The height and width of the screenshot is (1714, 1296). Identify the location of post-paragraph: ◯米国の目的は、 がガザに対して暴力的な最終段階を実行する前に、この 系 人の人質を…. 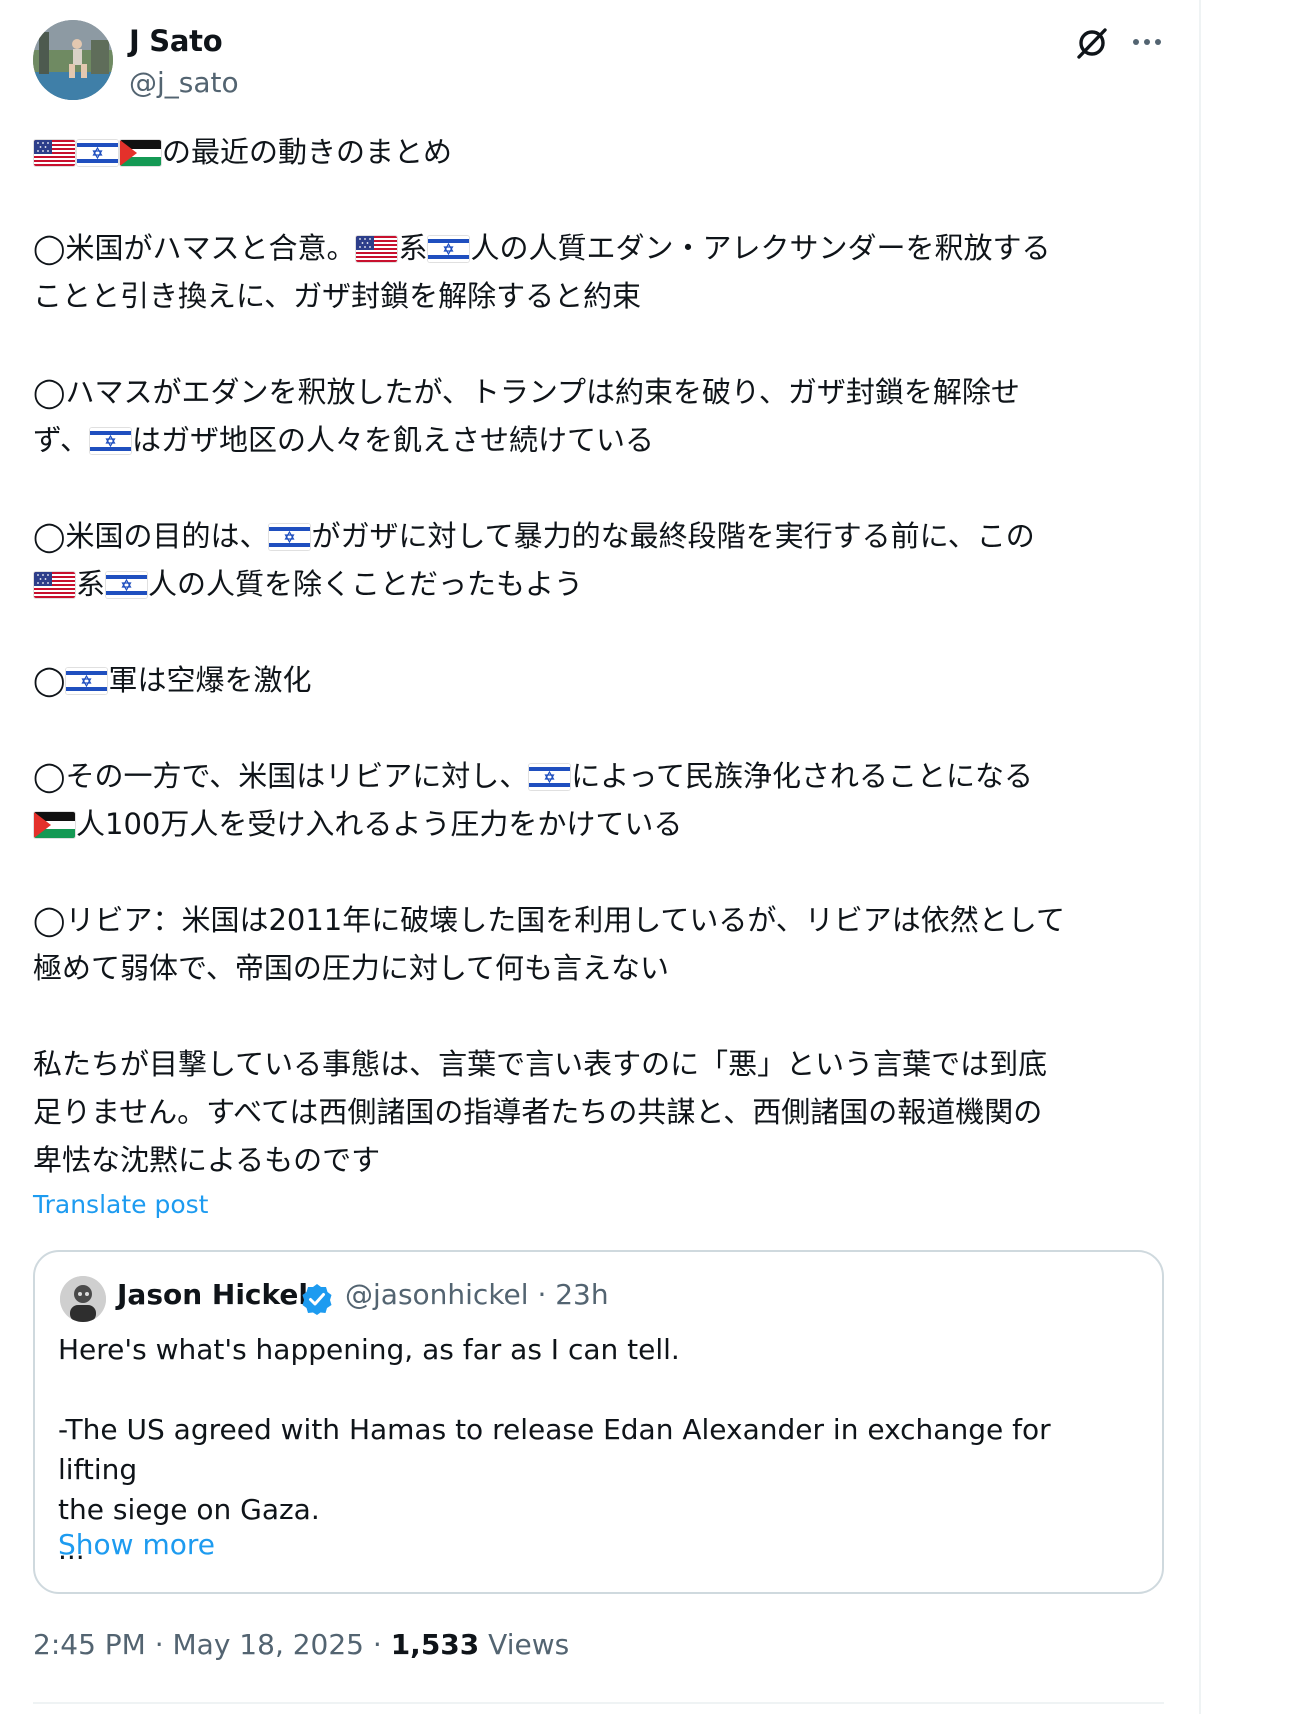
(608, 560).